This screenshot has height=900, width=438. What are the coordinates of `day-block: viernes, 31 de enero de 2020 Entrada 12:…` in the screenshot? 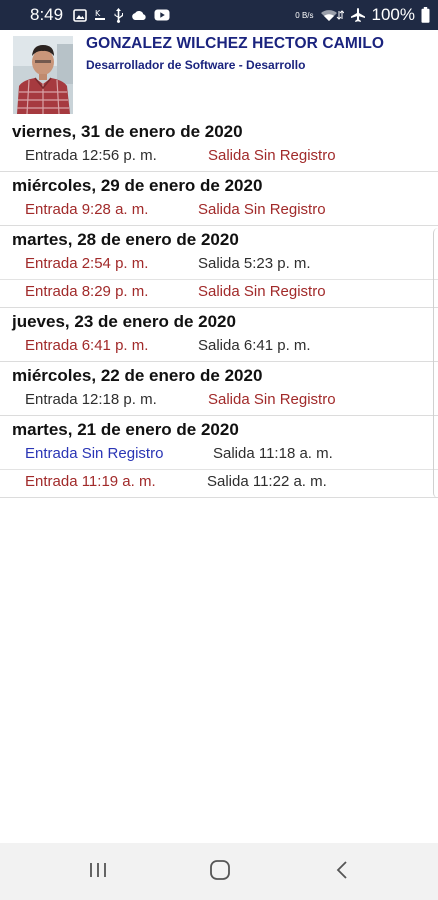 It's located at (219, 145).